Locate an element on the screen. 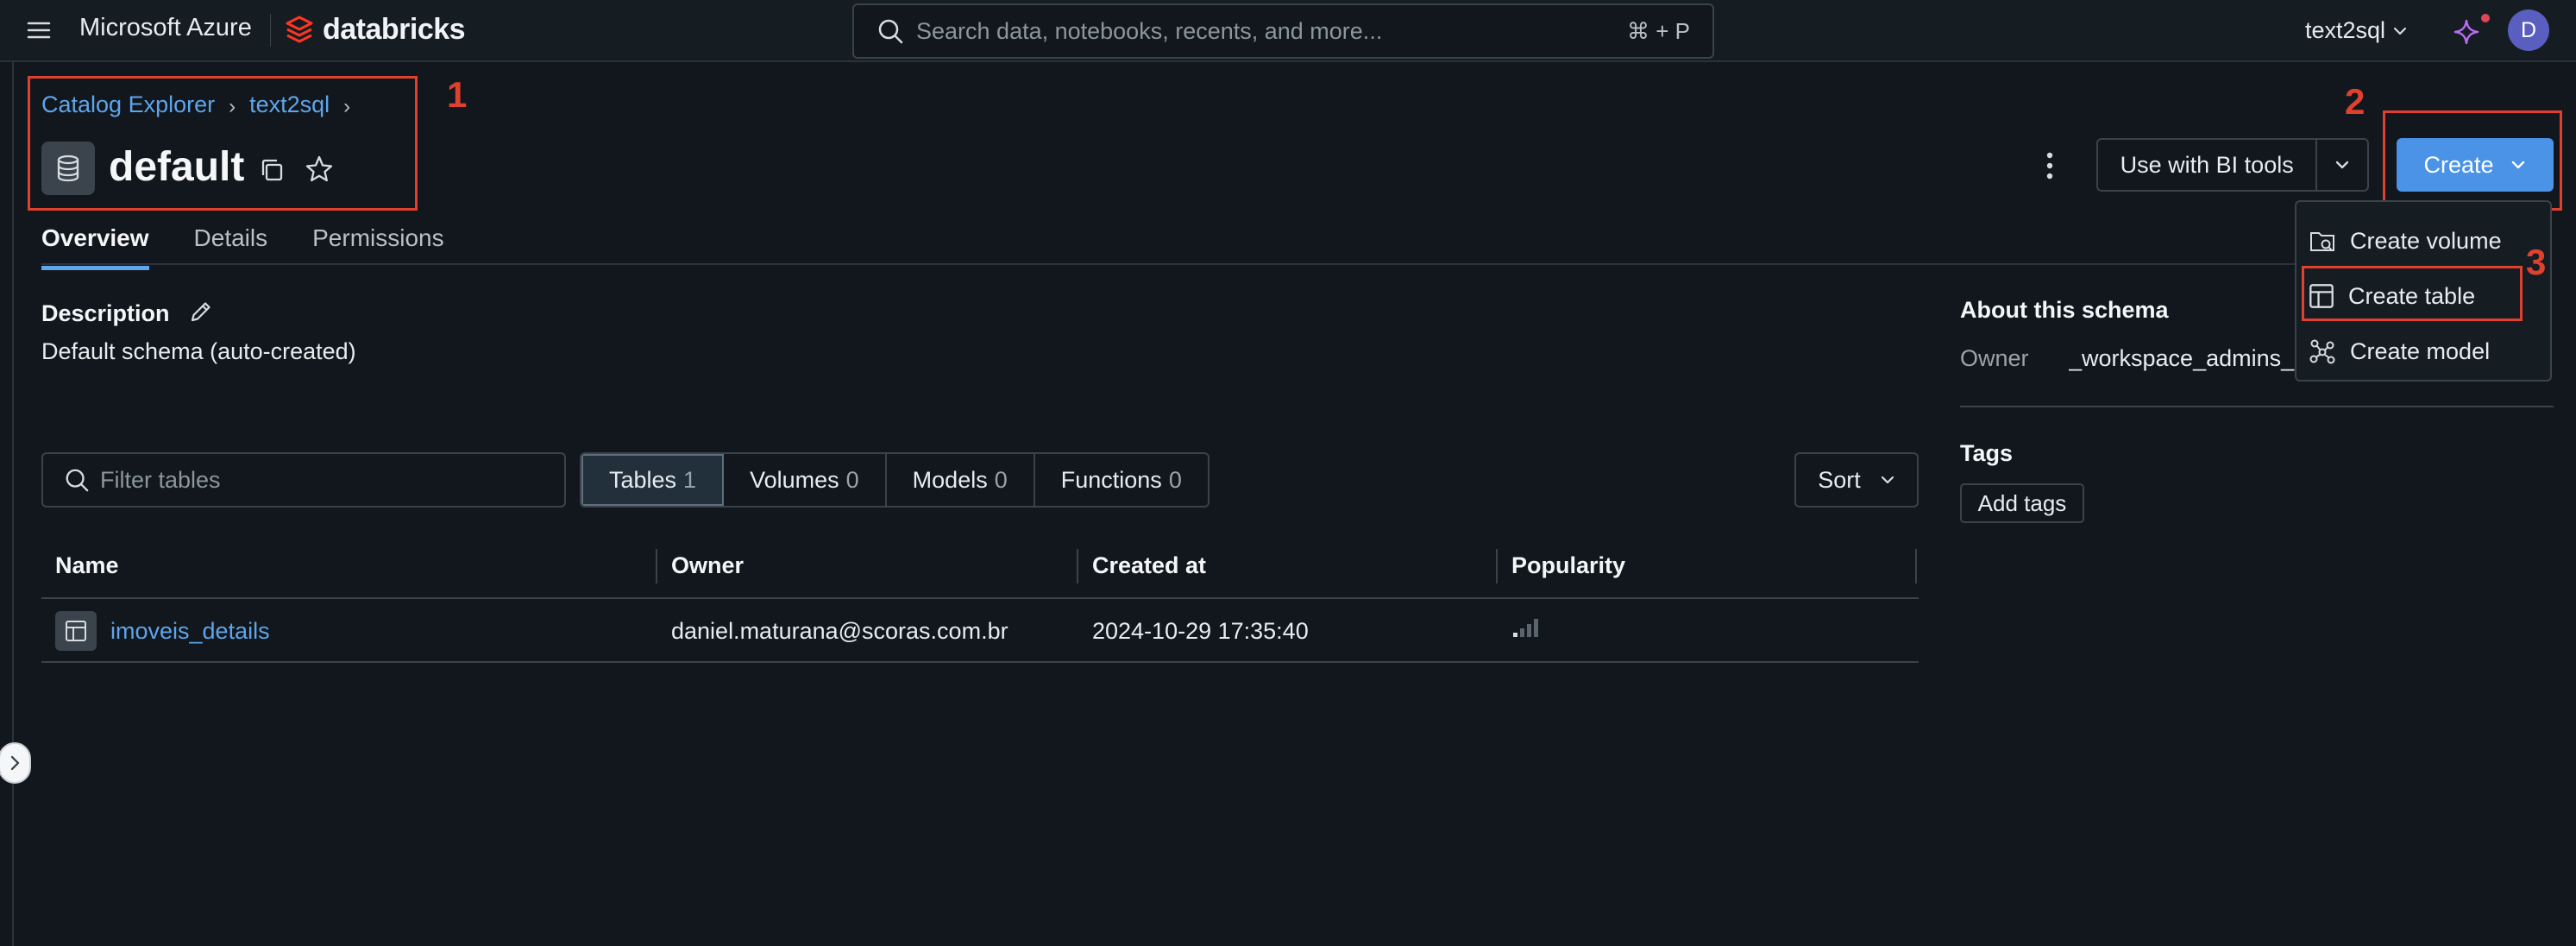 The height and width of the screenshot is (946, 2576). segment-label: Tables is located at coordinates (643, 479).